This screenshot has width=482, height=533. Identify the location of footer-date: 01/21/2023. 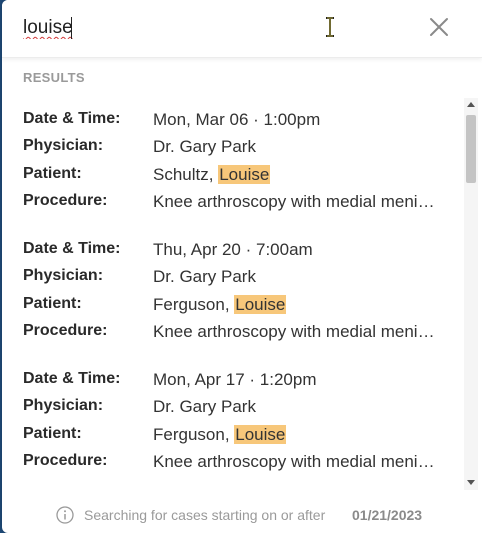
(387, 515).